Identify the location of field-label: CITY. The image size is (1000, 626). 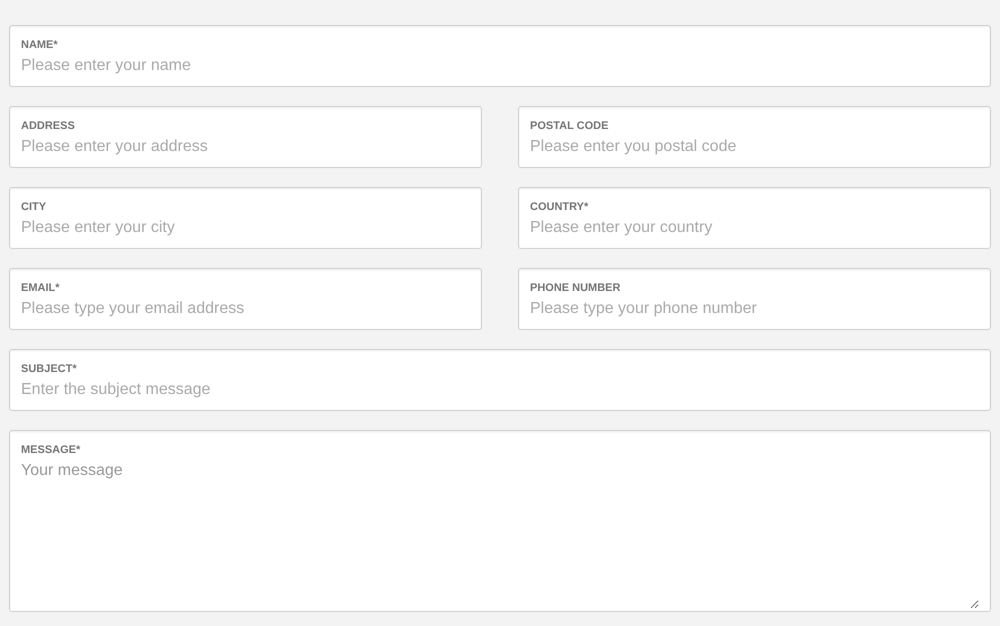
(33, 207).